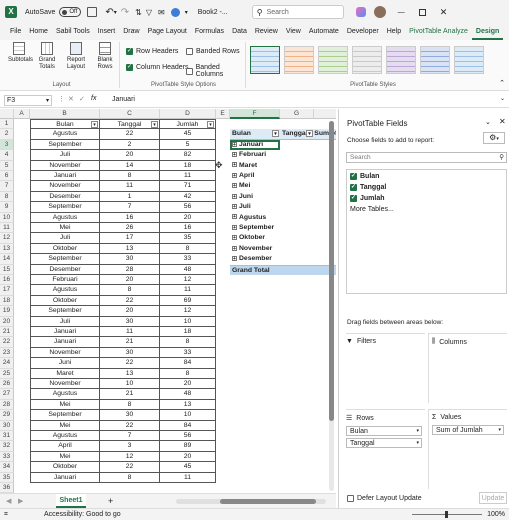 Image resolution: width=509 pixels, height=520 pixels. I want to click on table-cell: 35, so click(188, 238).